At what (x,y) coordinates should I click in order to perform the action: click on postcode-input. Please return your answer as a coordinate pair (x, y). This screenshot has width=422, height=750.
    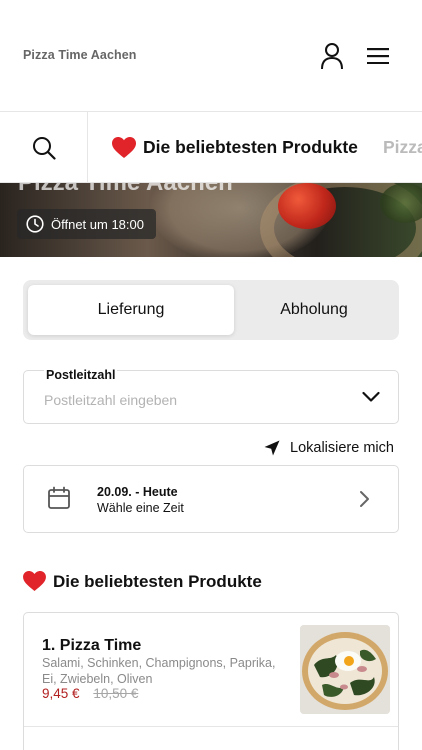
    Looking at the image, I should click on (194, 400).